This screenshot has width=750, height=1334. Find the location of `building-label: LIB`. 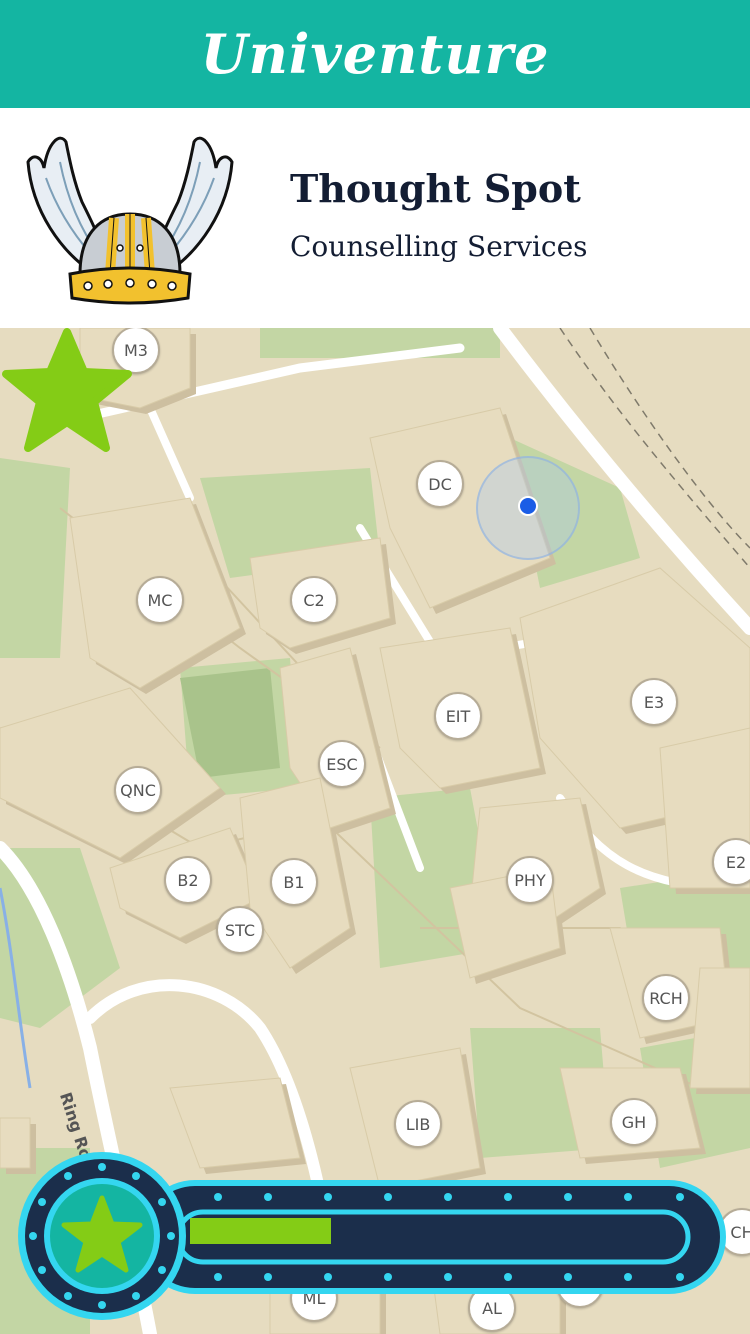

building-label: LIB is located at coordinates (418, 1124).